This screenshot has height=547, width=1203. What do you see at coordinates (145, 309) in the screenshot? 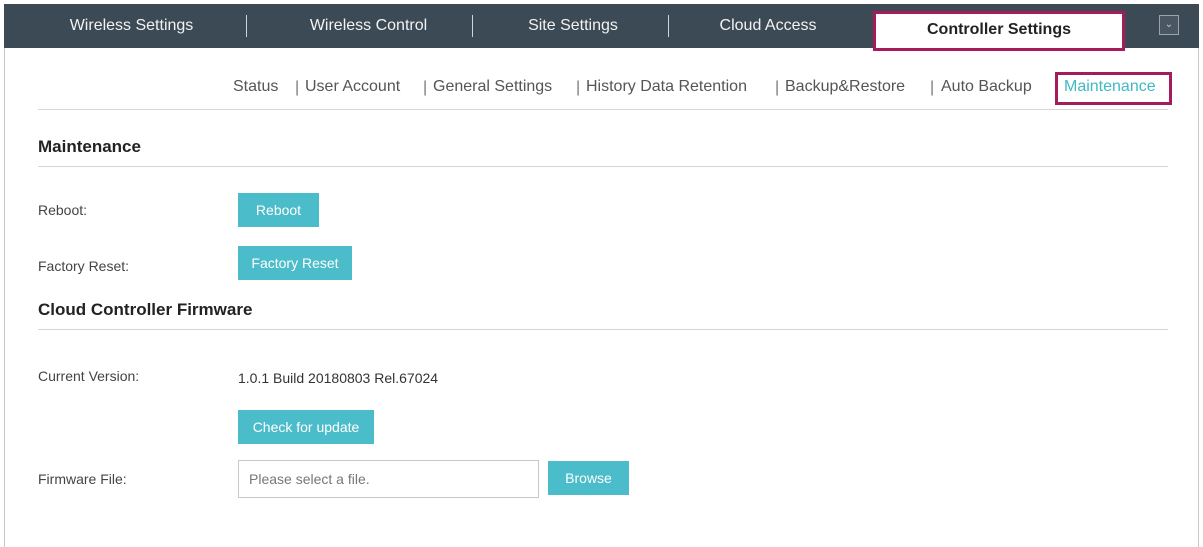
I see `firmware-section-title: Cloud Controller Firmware` at bounding box center [145, 309].